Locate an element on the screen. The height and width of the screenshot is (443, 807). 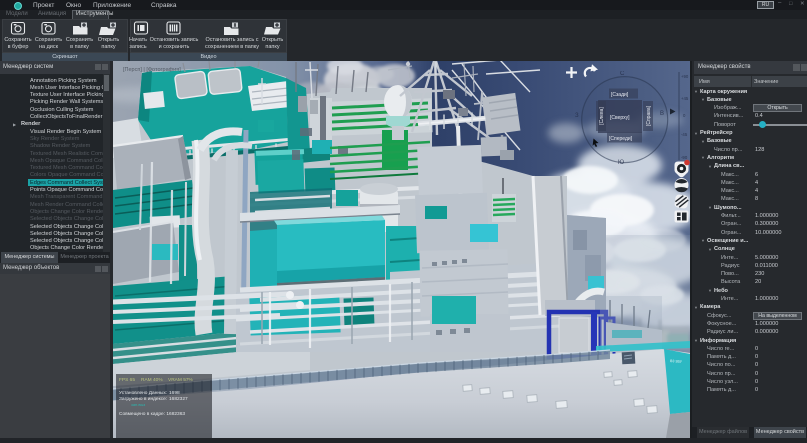
svg-text: З is located at coordinates (577, 116).